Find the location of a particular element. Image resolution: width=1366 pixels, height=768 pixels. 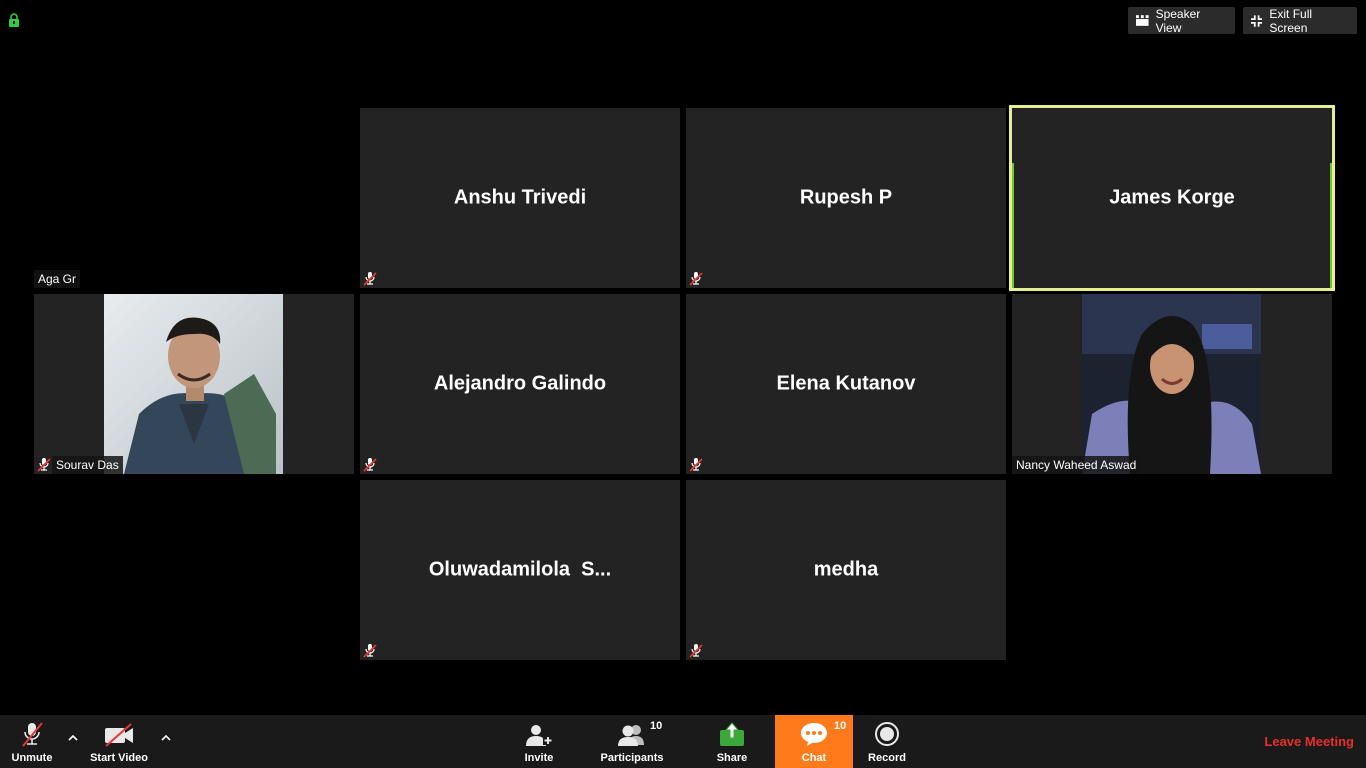

participant-tile: Elena Kutanov is located at coordinates (846, 384).